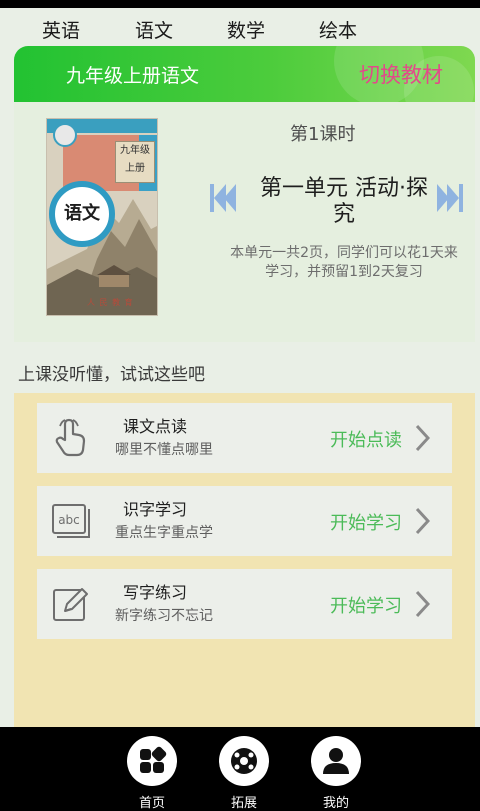  Describe the element at coordinates (335, 803) in the screenshot. I see `nav-profile-label: 我的` at that location.